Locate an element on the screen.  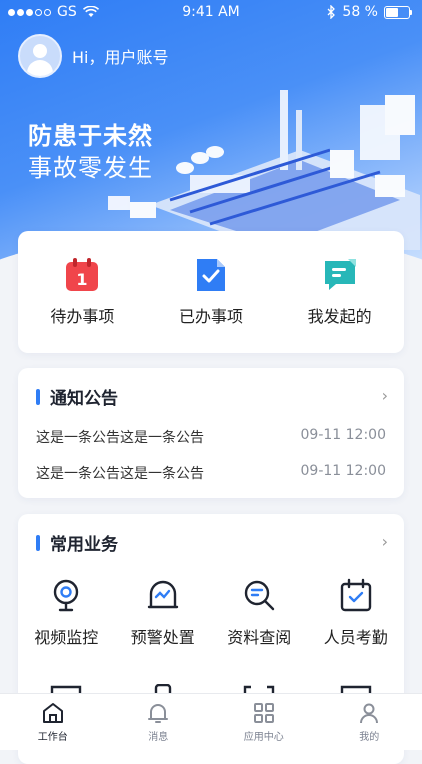
attendance-button: 人员考勤 is located at coordinates (356, 613).